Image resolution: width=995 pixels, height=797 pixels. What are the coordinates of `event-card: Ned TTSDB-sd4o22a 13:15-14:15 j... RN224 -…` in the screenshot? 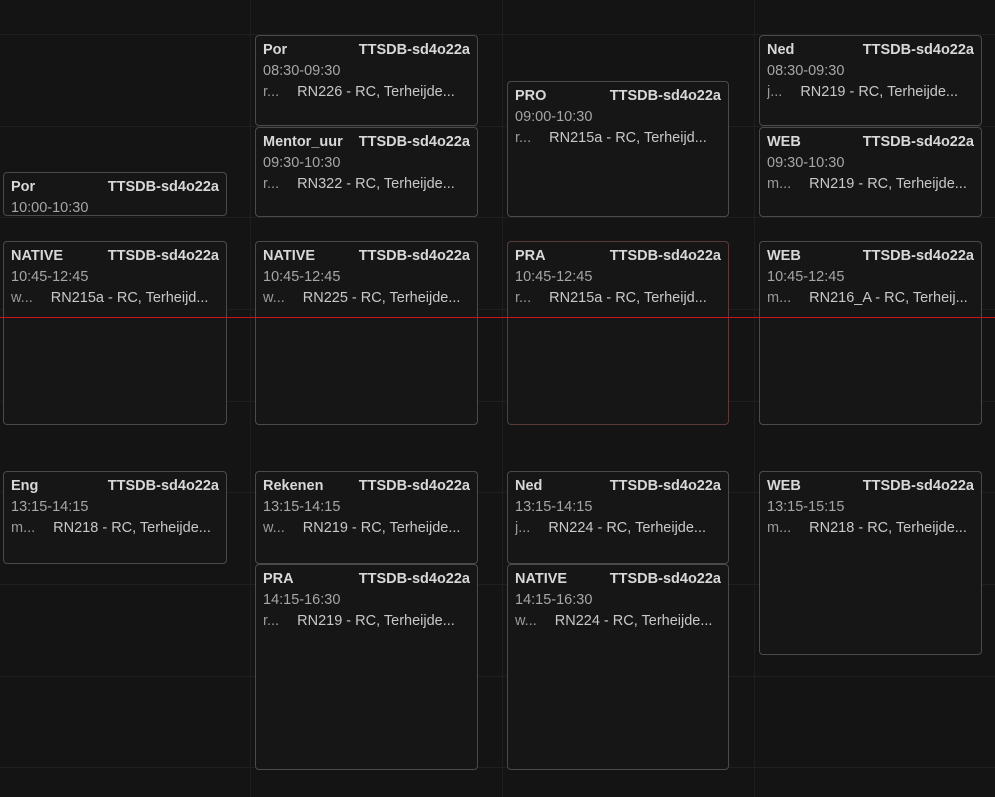 It's located at (618, 517).